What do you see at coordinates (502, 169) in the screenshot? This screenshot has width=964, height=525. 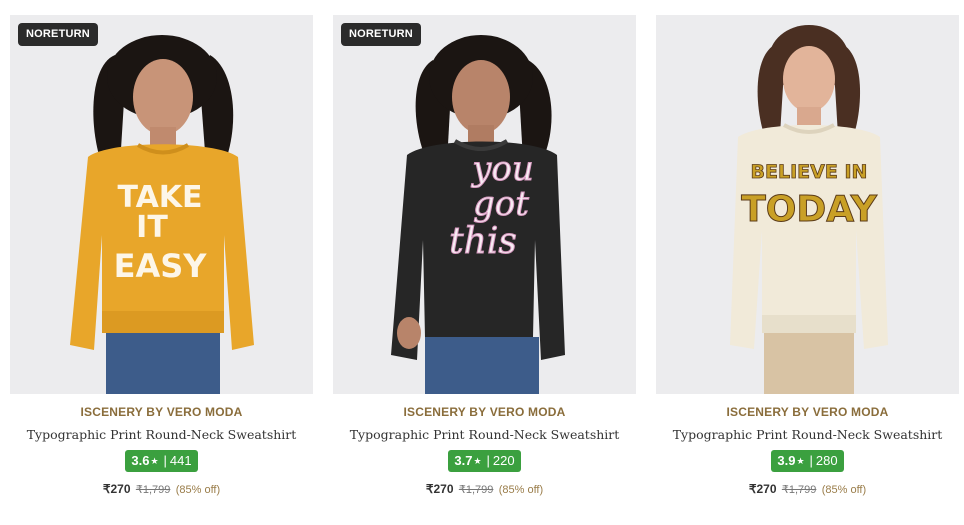 I see `print-text-line: you` at bounding box center [502, 169].